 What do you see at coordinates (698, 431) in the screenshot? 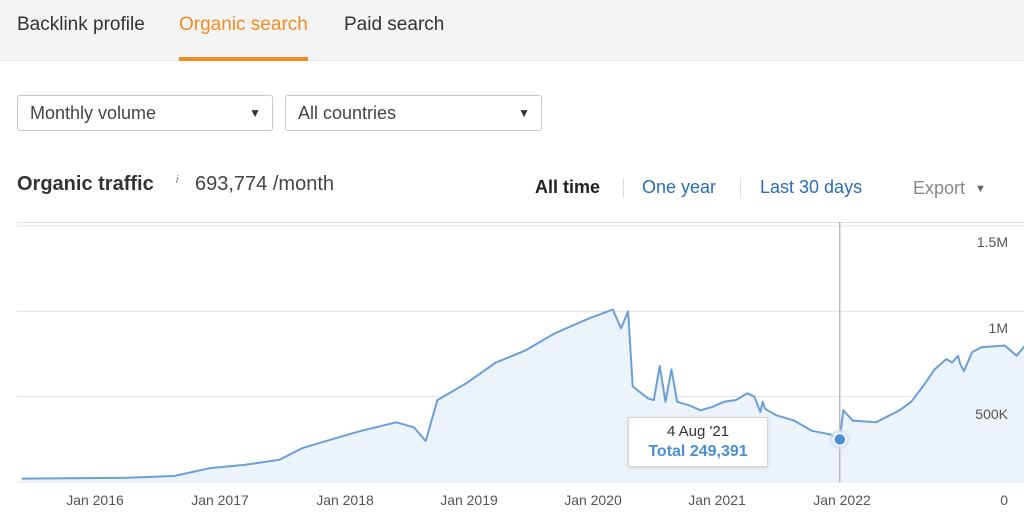
I see `tooltip-date: 4 Aug '21` at bounding box center [698, 431].